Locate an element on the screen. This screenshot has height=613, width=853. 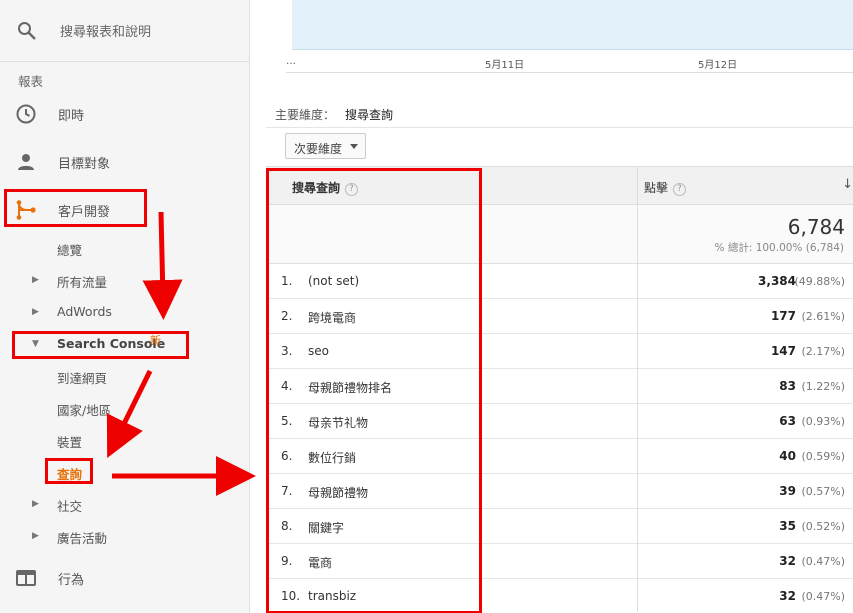
arrow-diagonal is located at coordinates (129, 413).